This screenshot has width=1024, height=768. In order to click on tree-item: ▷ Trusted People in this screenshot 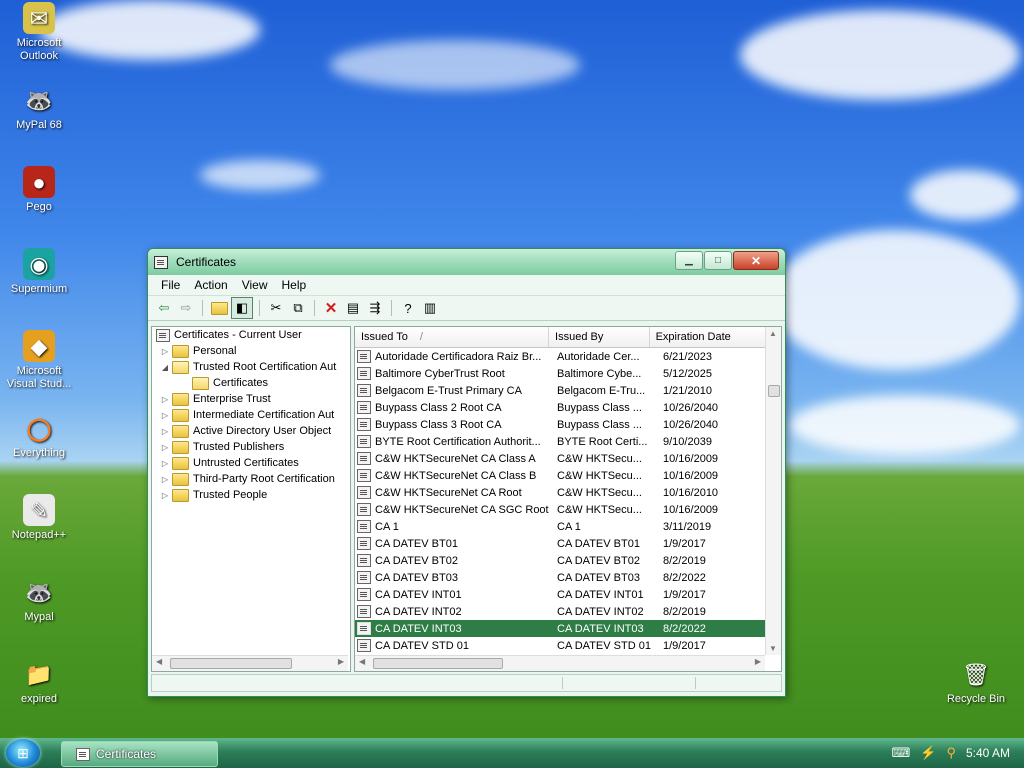, I will do `click(251, 495)`.